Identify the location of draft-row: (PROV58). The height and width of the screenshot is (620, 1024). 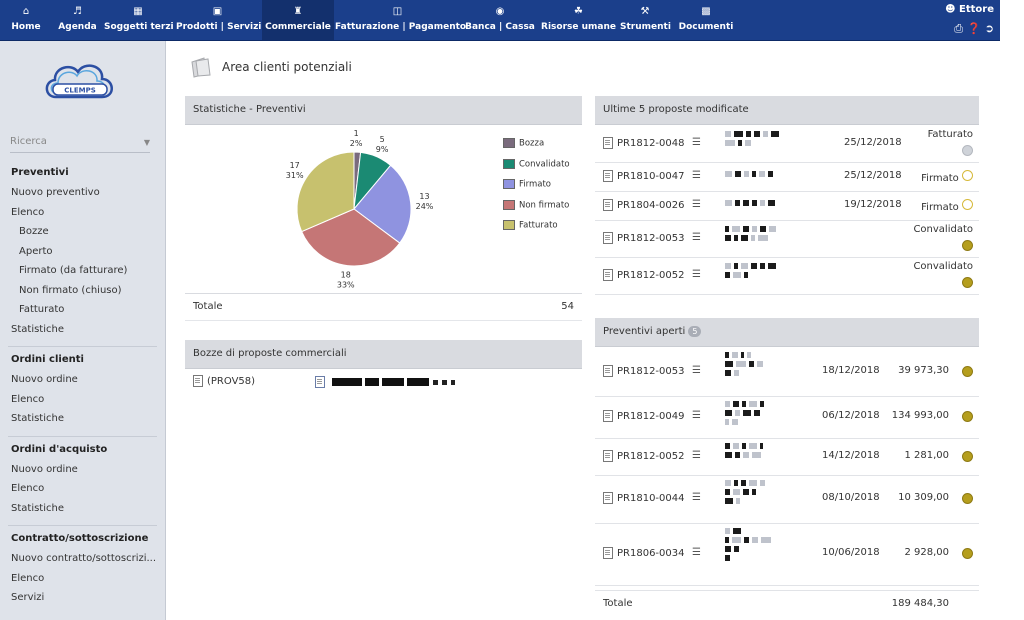
(383, 382).